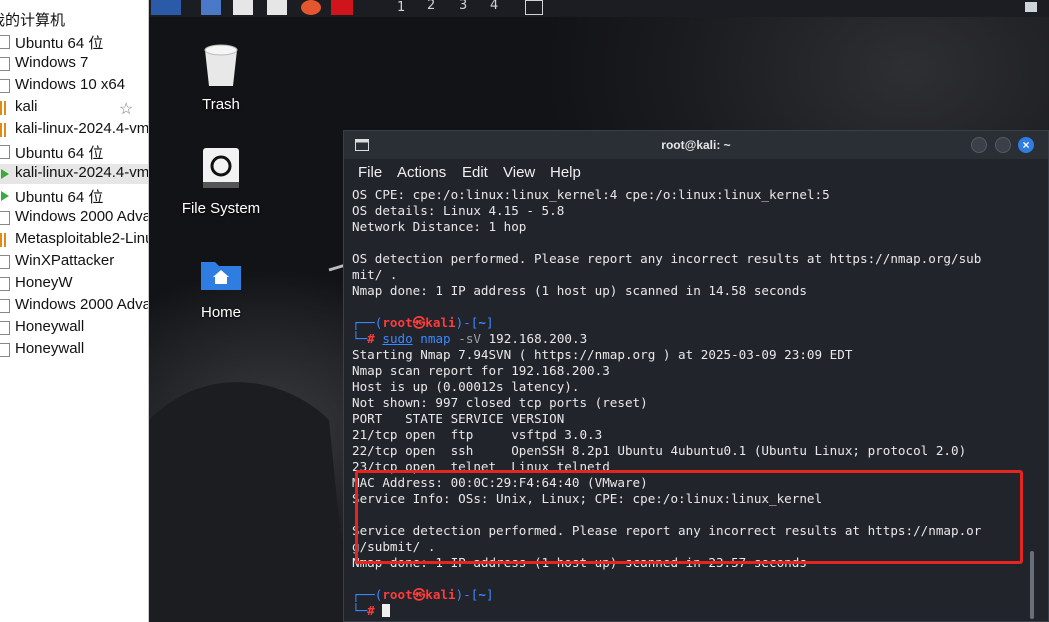 The image size is (1049, 622). What do you see at coordinates (221, 208) in the screenshot?
I see `desktop-icon-label: File System` at bounding box center [221, 208].